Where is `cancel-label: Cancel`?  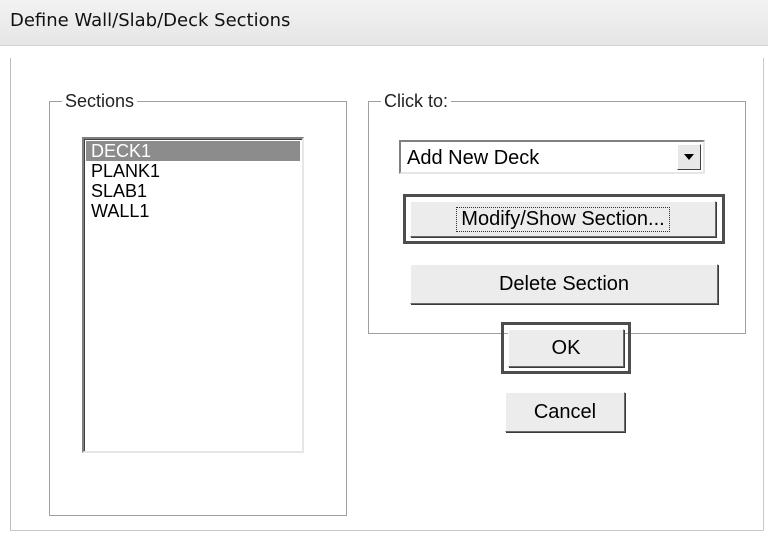 cancel-label: Cancel is located at coordinates (565, 411).